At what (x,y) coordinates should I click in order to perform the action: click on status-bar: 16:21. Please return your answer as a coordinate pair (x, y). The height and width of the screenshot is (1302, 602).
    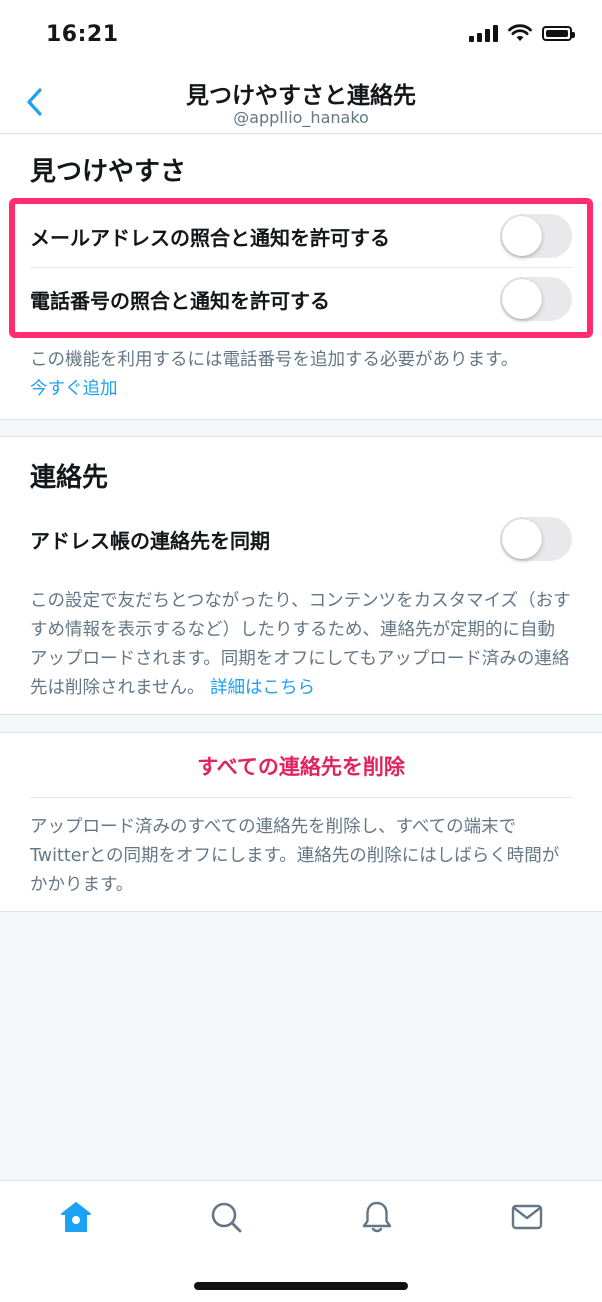
    Looking at the image, I should click on (301, 35).